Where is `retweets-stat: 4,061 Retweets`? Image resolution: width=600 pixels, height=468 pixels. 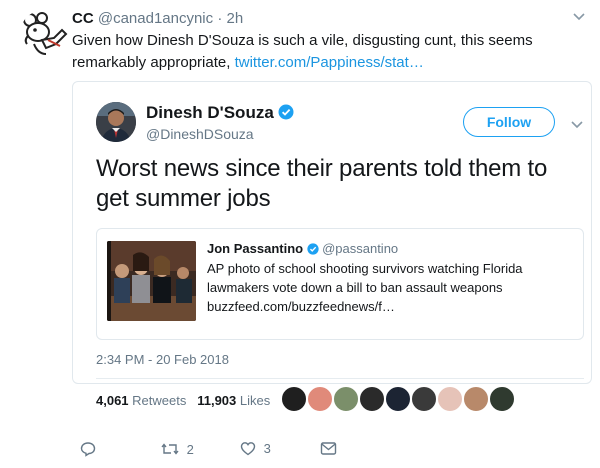
retweets-stat: 4,061 Retweets is located at coordinates (141, 400).